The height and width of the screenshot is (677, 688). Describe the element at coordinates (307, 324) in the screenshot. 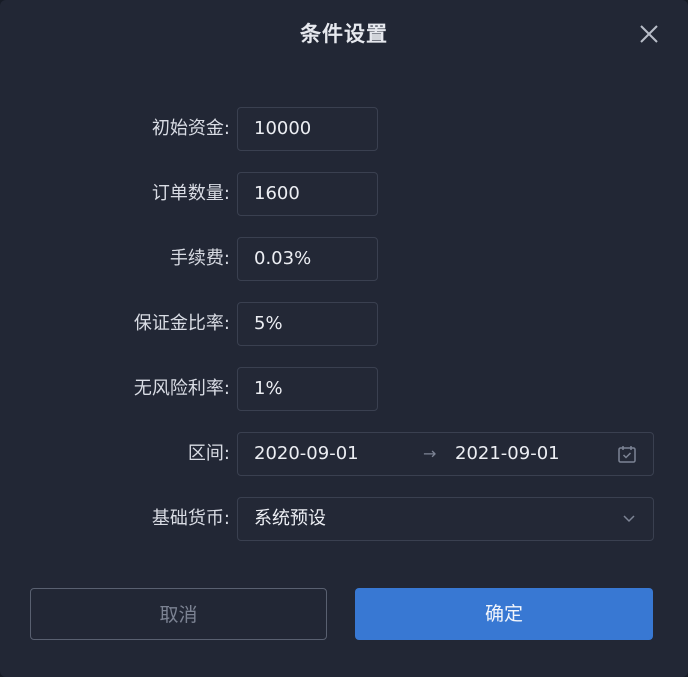

I see `margin-ratio-input` at that location.